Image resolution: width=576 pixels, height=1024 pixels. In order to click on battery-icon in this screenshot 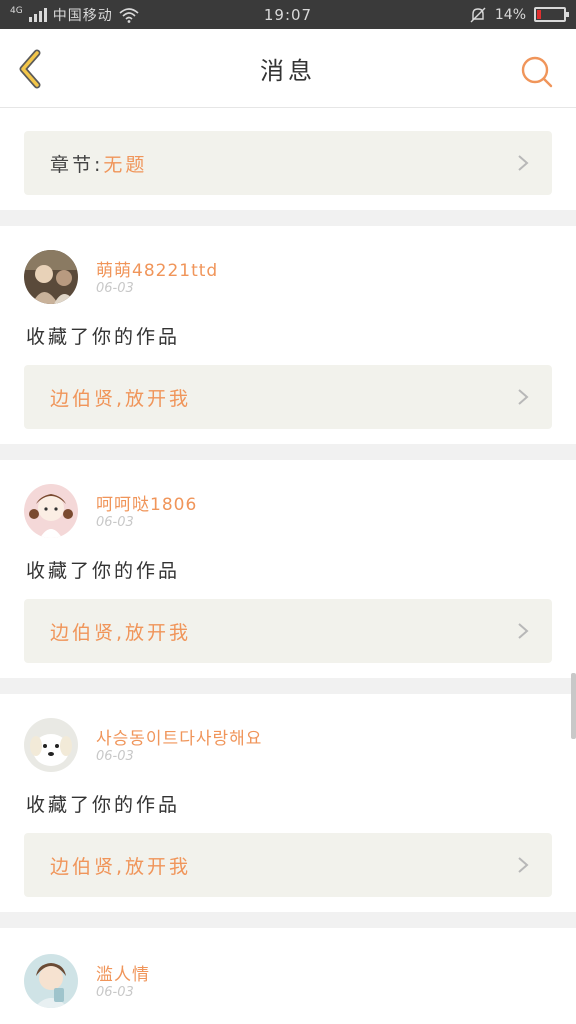, I will do `click(551, 14)`.